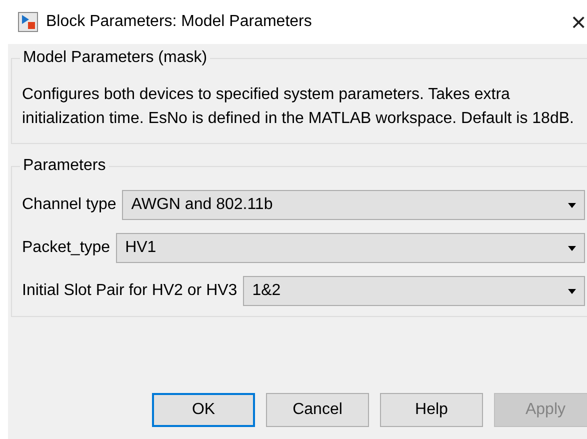 The image size is (587, 439). Describe the element at coordinates (130, 291) in the screenshot. I see `field-label: Initial Slot Pair for HV2 or HV3` at that location.